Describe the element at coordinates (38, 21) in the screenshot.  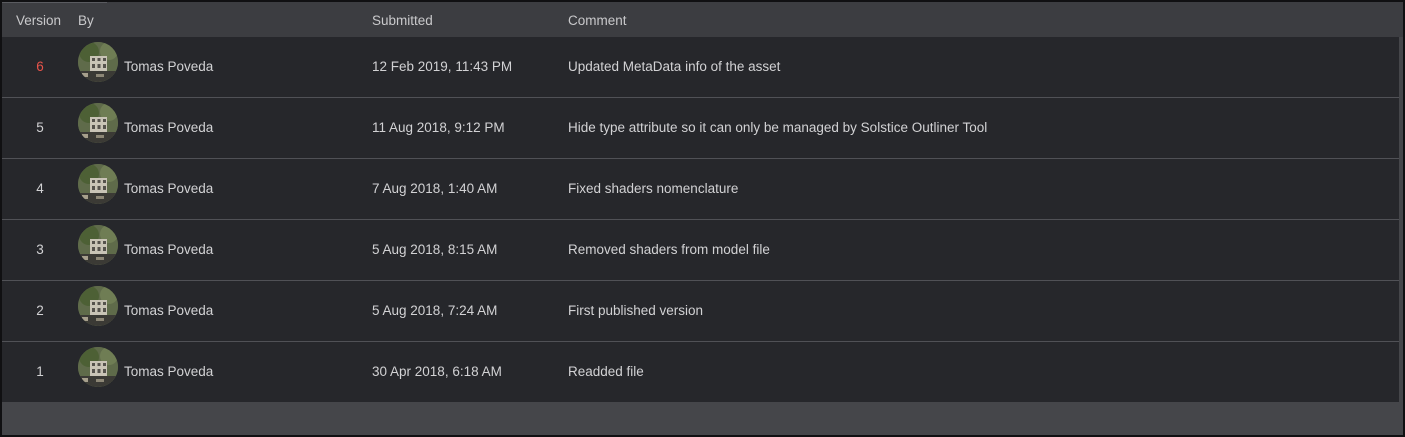
I see `column-header-version: Version` at that location.